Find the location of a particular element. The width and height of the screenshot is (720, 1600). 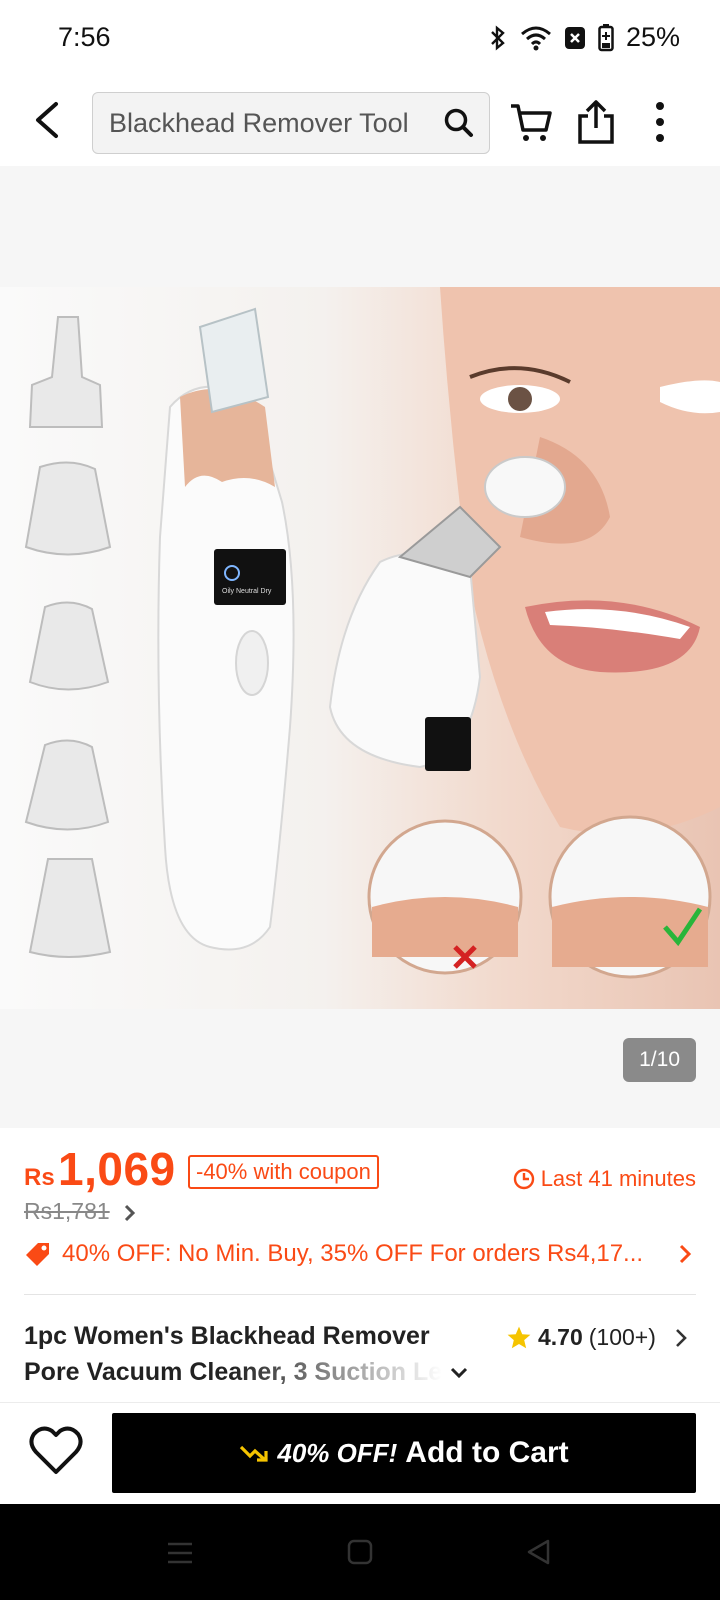

promo-timer: Last 41 minutes is located at coordinates (604, 1179).